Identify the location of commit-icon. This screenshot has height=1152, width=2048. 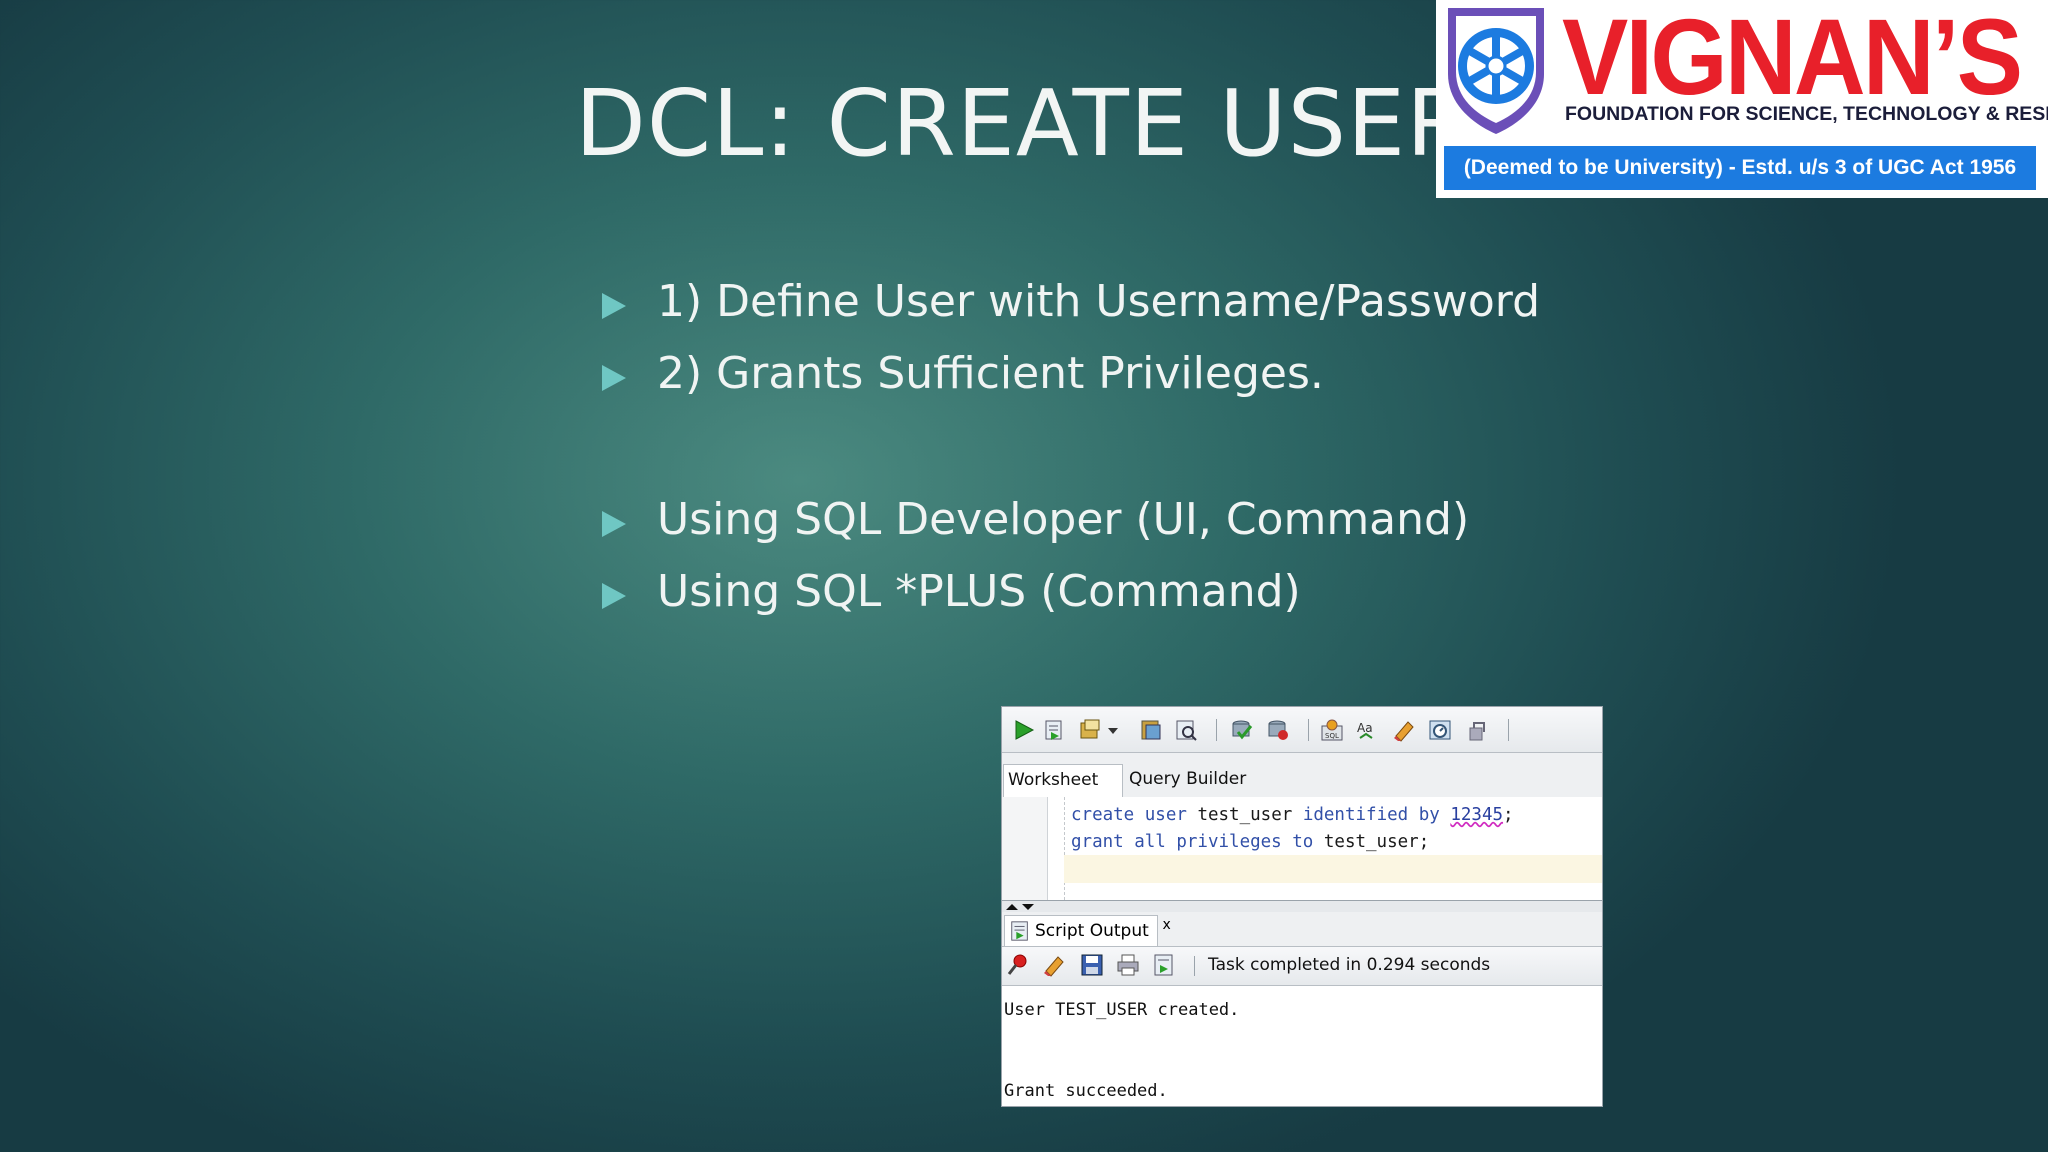
(1242, 730).